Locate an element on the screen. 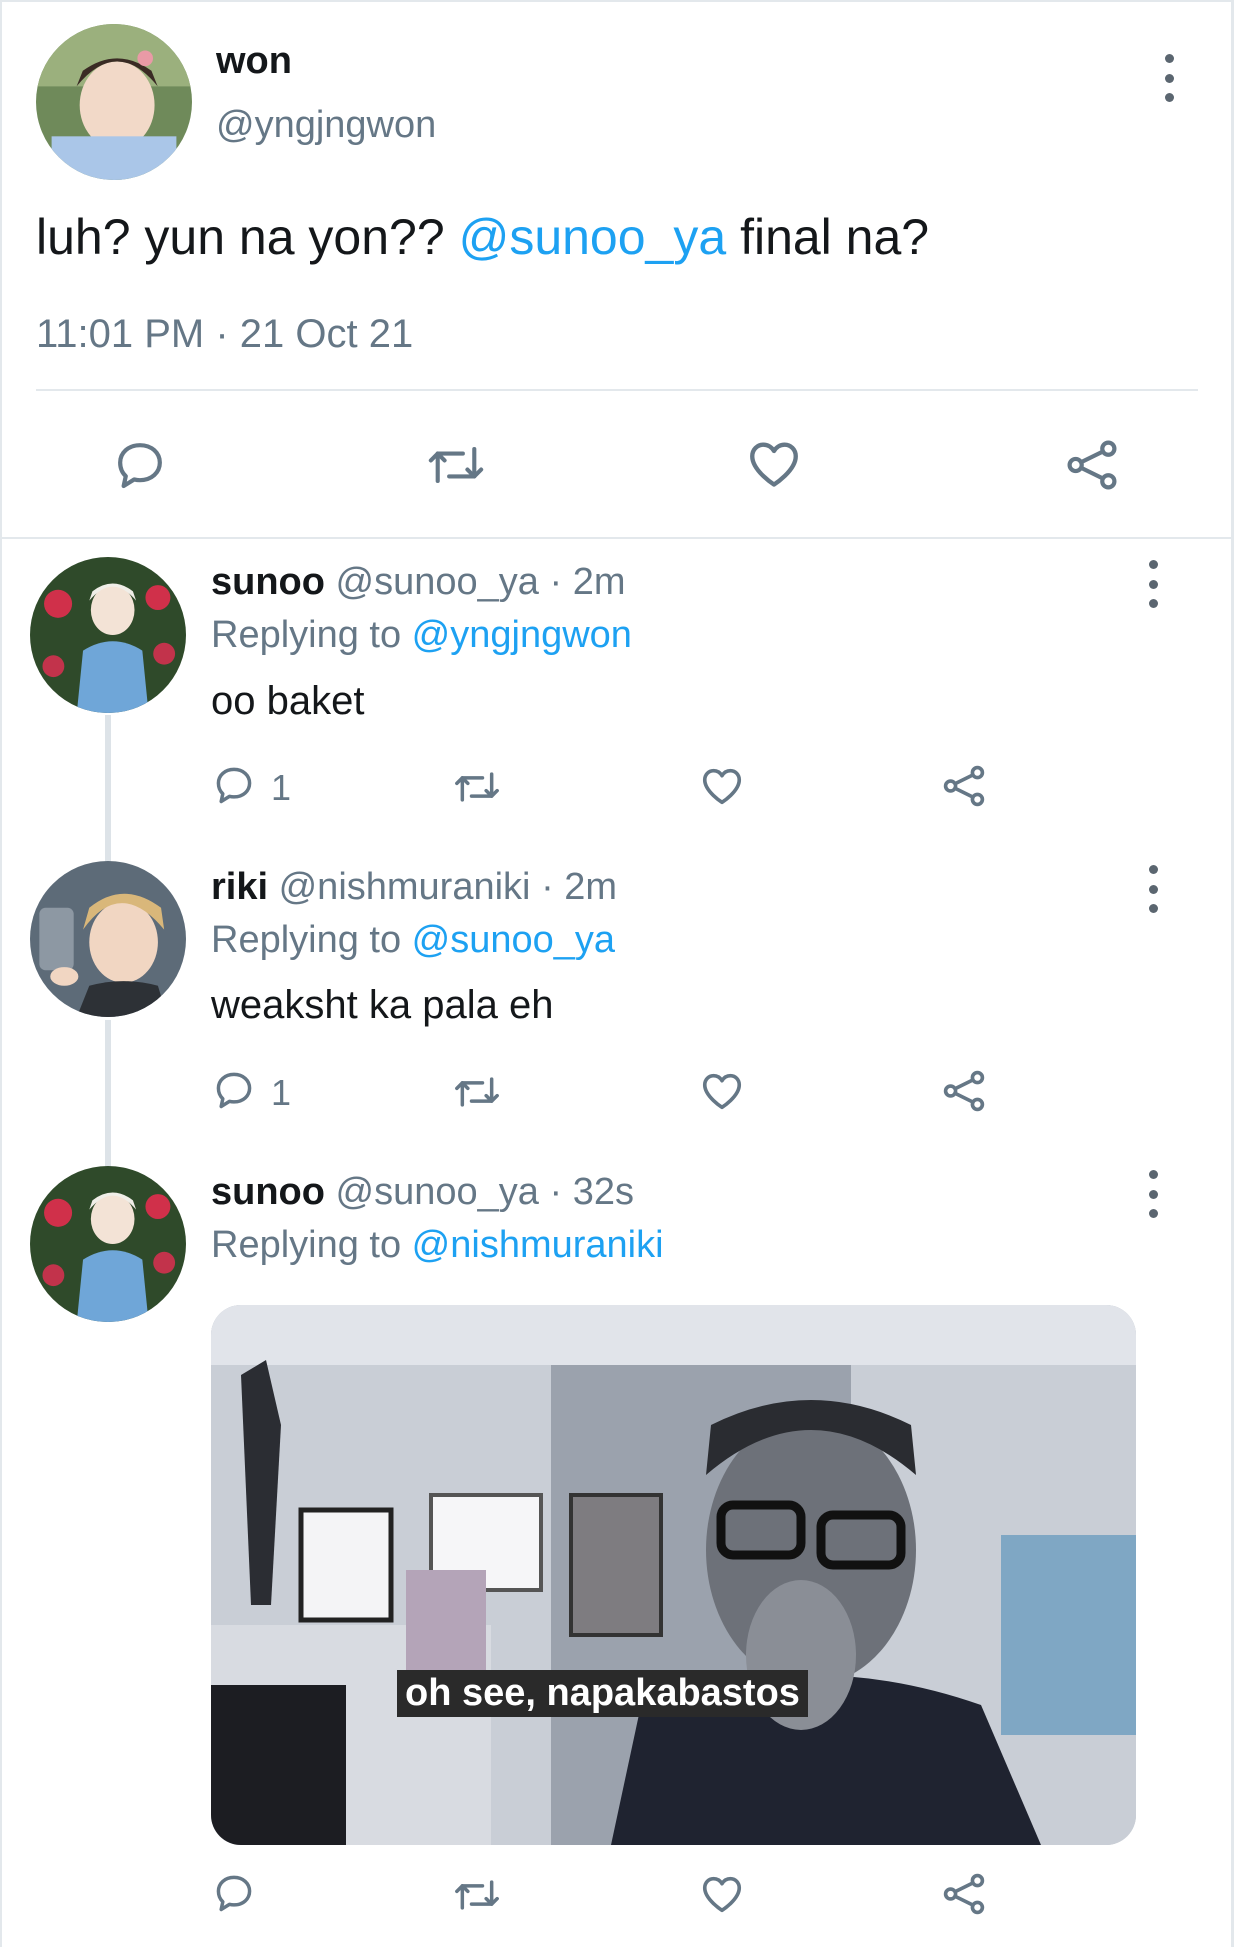 This screenshot has height=1947, width=1234. media-caption: oh see, napakabastos is located at coordinates (602, 1693).